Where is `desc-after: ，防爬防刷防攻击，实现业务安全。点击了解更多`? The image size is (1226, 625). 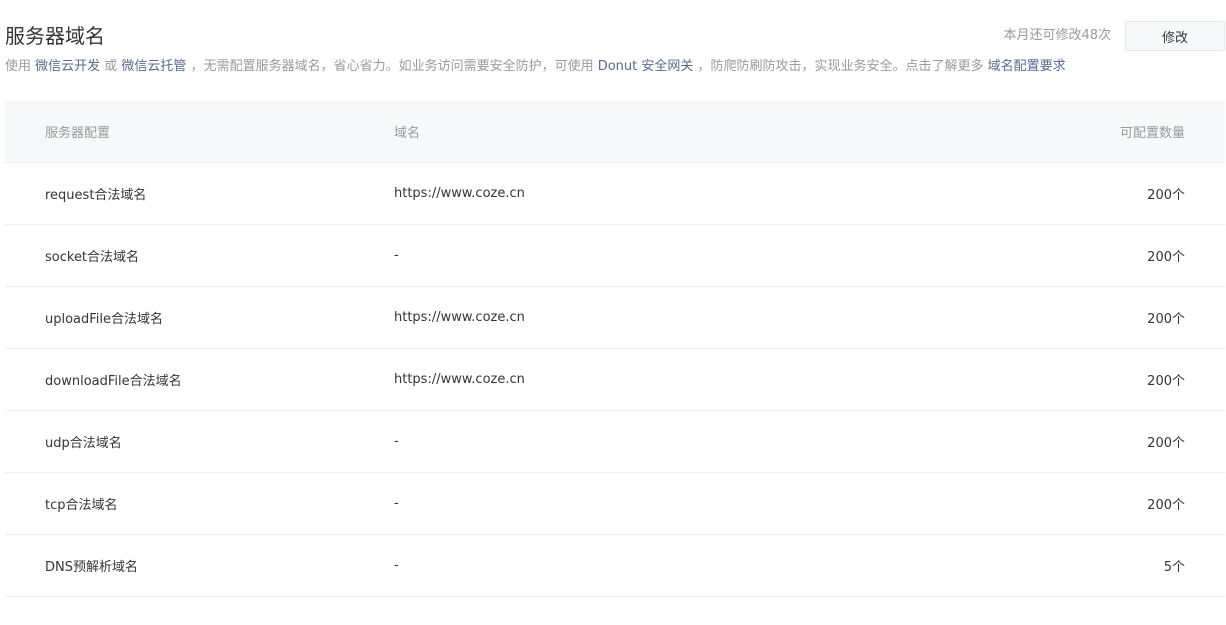 desc-after: ，防爬防刷防攻击，实现业务安全。点击了解更多 is located at coordinates (840, 66).